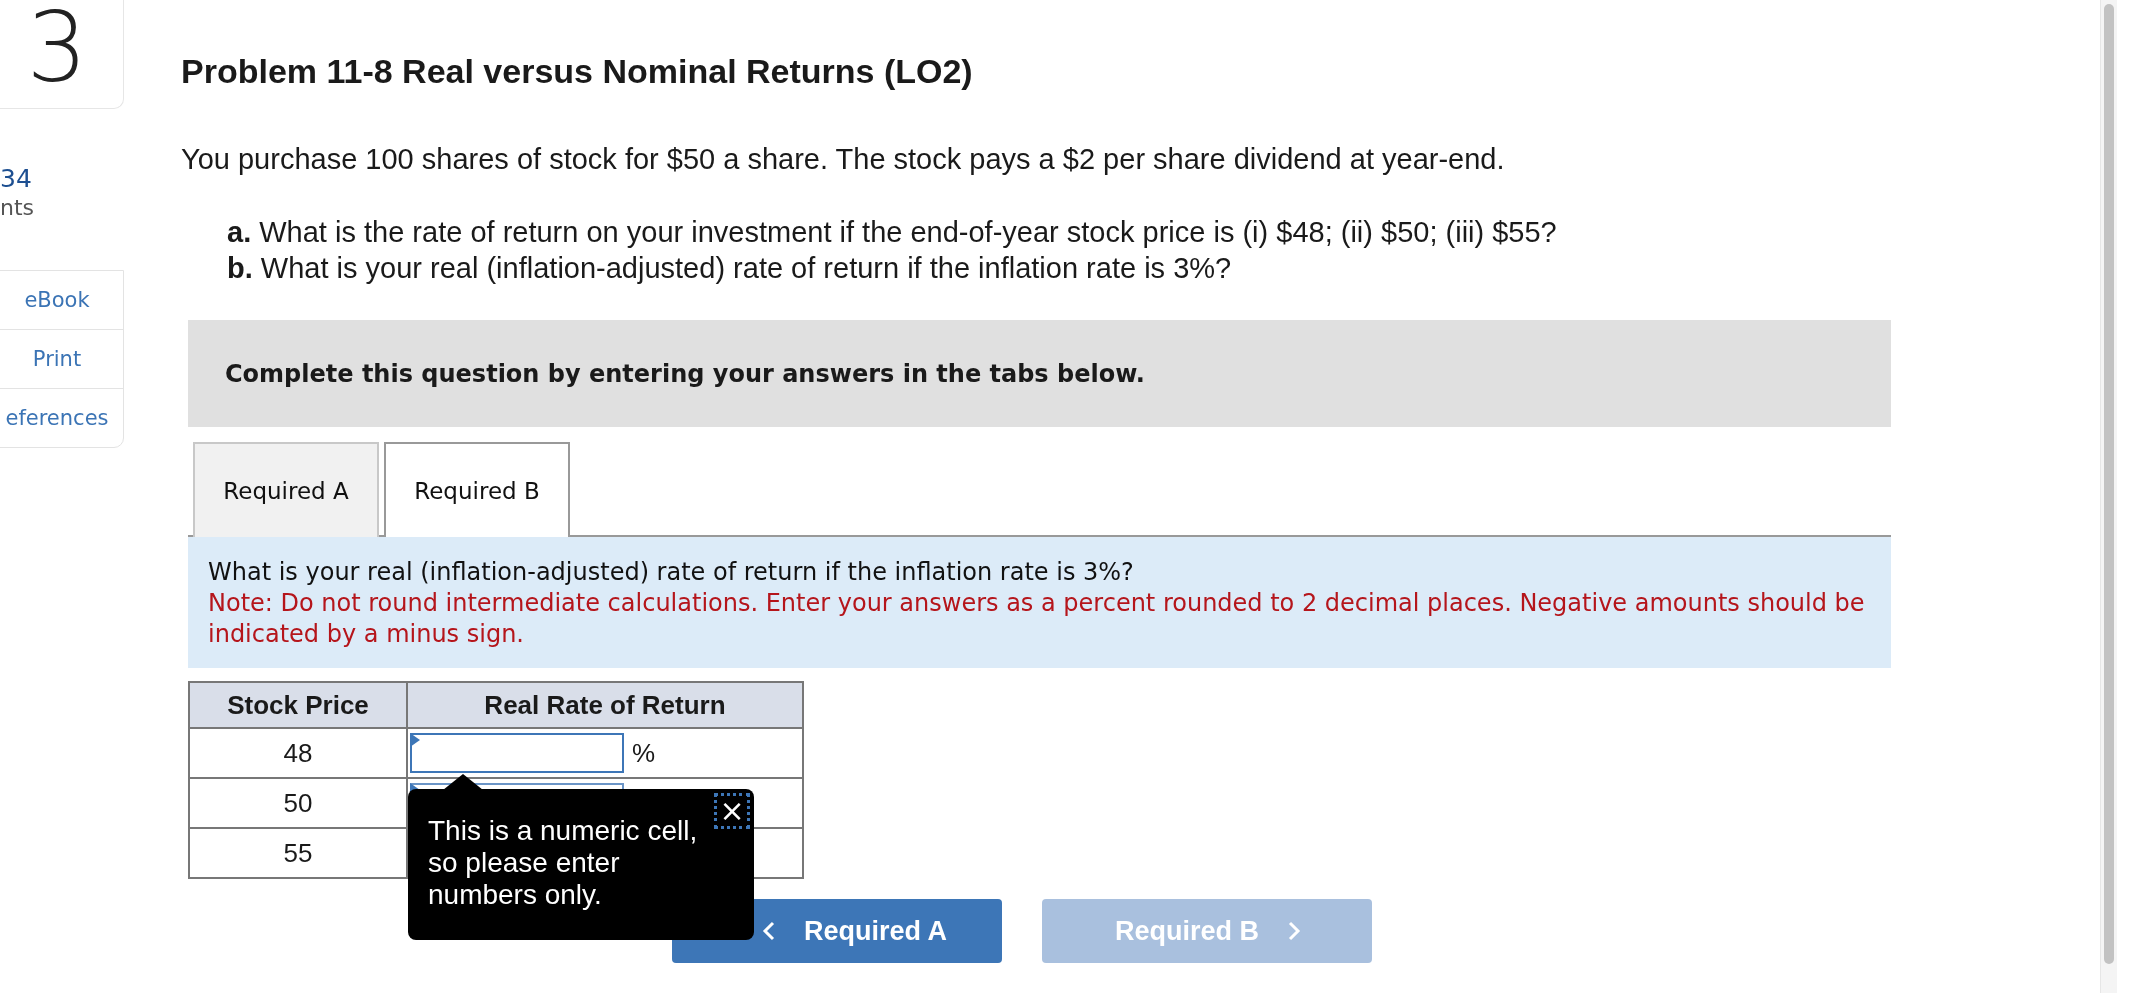  Describe the element at coordinates (61, 359) in the screenshot. I see `sidebar-link: Print` at that location.